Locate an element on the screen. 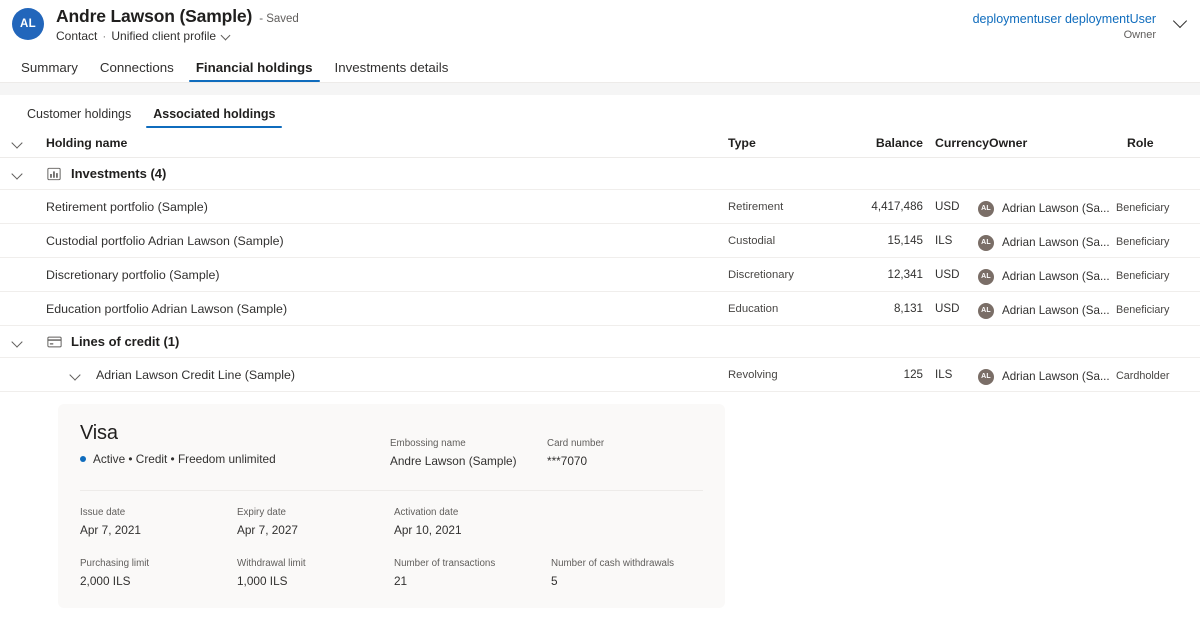  card-field: Embossing name Andre Lawson (Sample) is located at coordinates (468, 453).